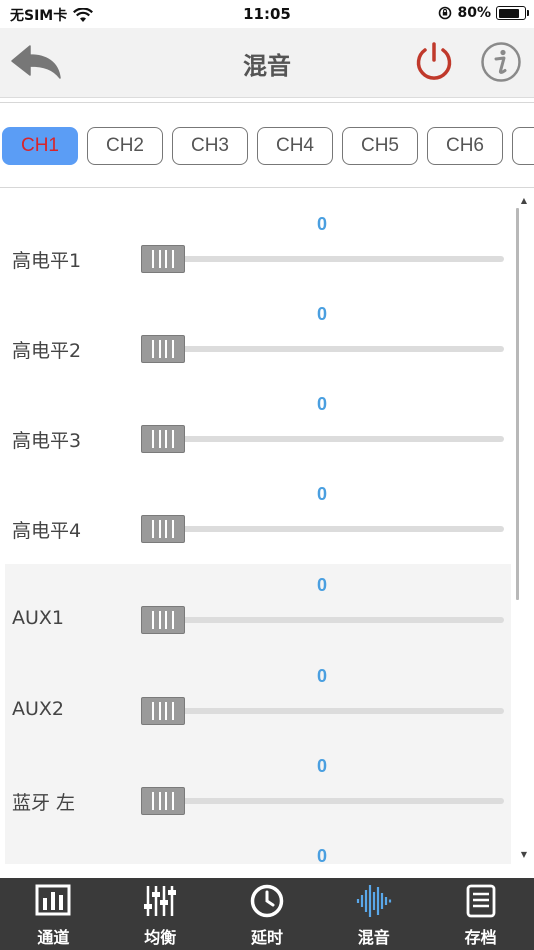  I want to click on slider-label: AUX2, so click(38, 709).